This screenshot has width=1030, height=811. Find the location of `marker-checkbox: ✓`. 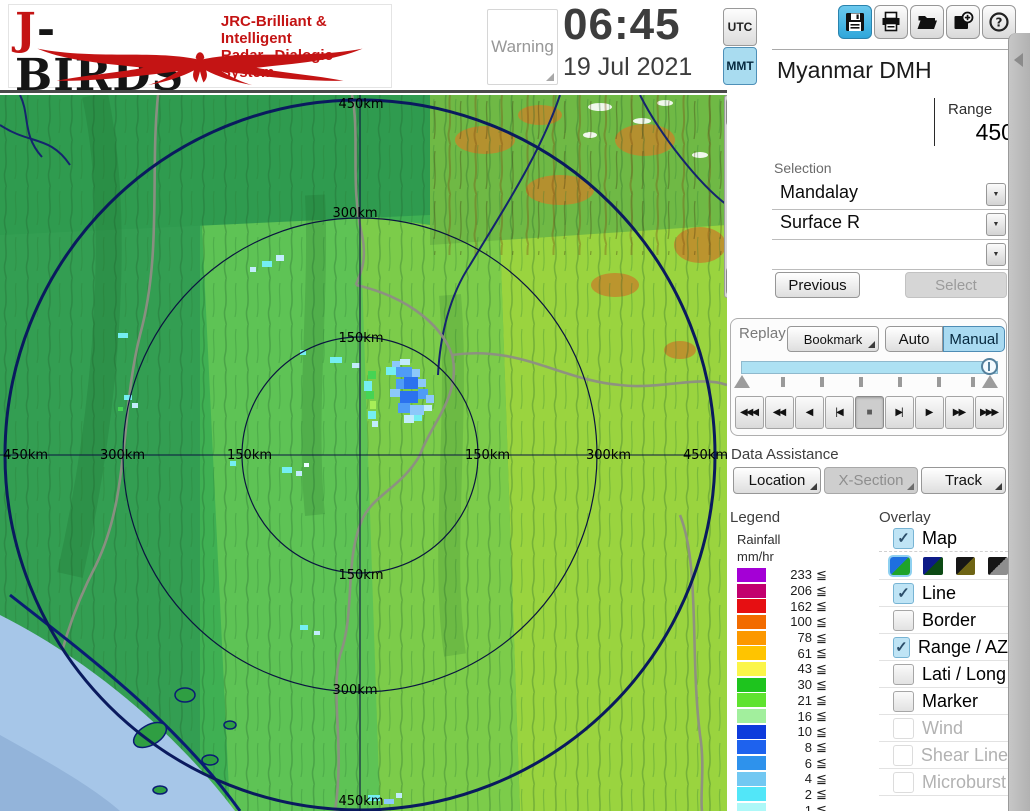

marker-checkbox: ✓ is located at coordinates (903, 701).